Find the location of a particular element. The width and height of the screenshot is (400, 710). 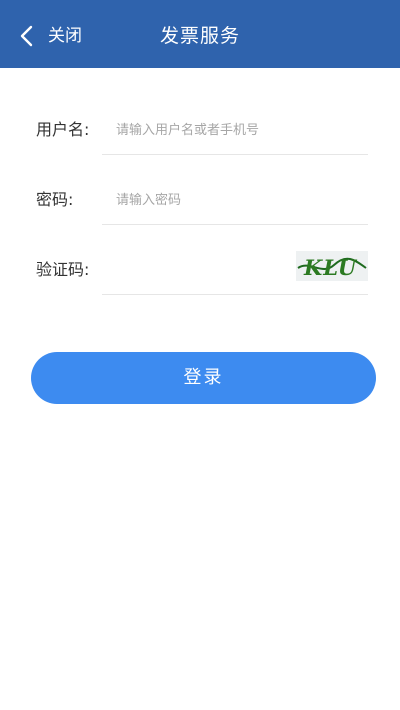

password-row: 密码: is located at coordinates (202, 212).